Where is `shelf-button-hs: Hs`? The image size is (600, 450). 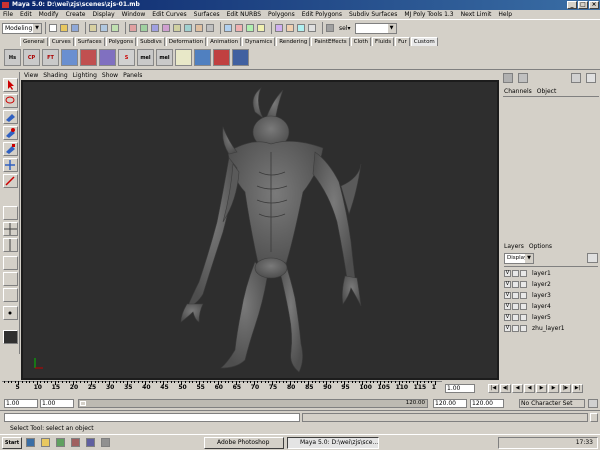 shelf-button-hs: Hs is located at coordinates (12, 57).